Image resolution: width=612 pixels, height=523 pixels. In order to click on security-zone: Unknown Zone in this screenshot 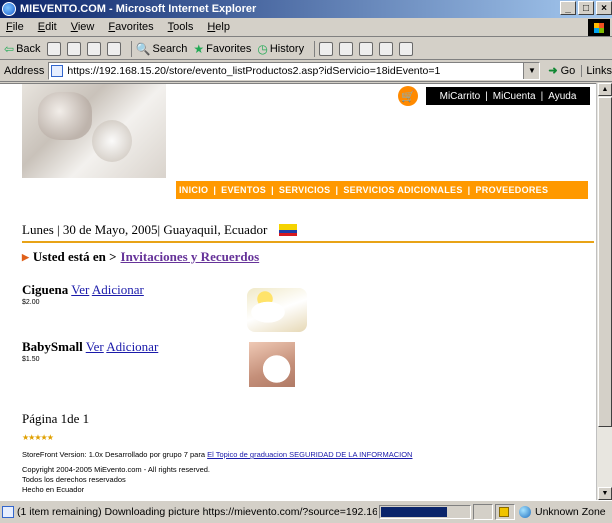, I will do `click(562, 512)`.